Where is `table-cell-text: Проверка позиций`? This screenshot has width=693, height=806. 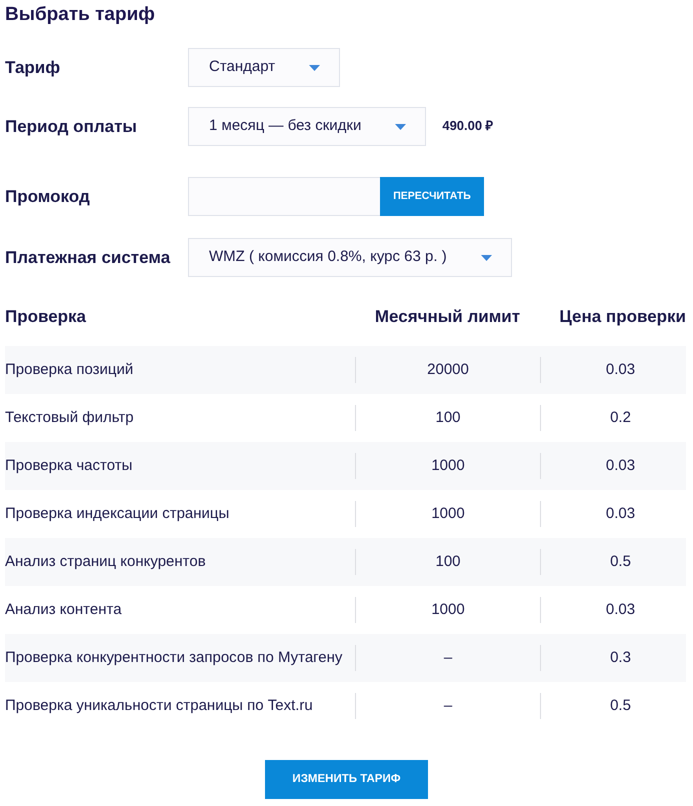 table-cell-text: Проверка позиций is located at coordinates (69, 370).